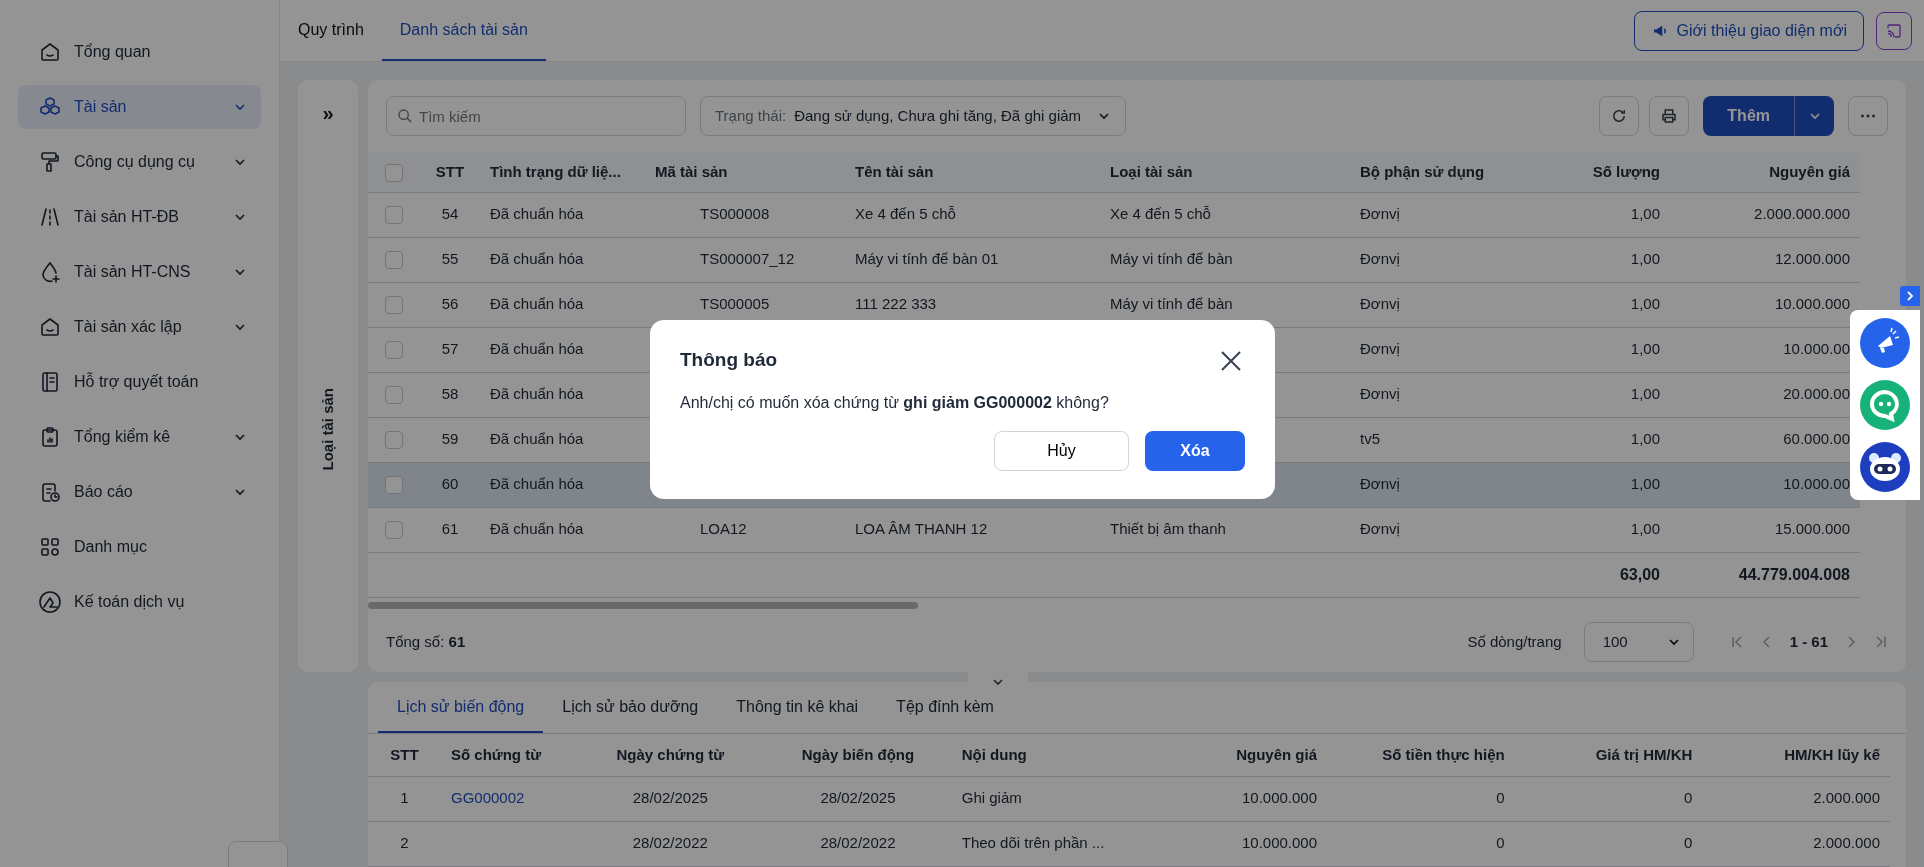  I want to click on refresh-button, so click(1619, 116).